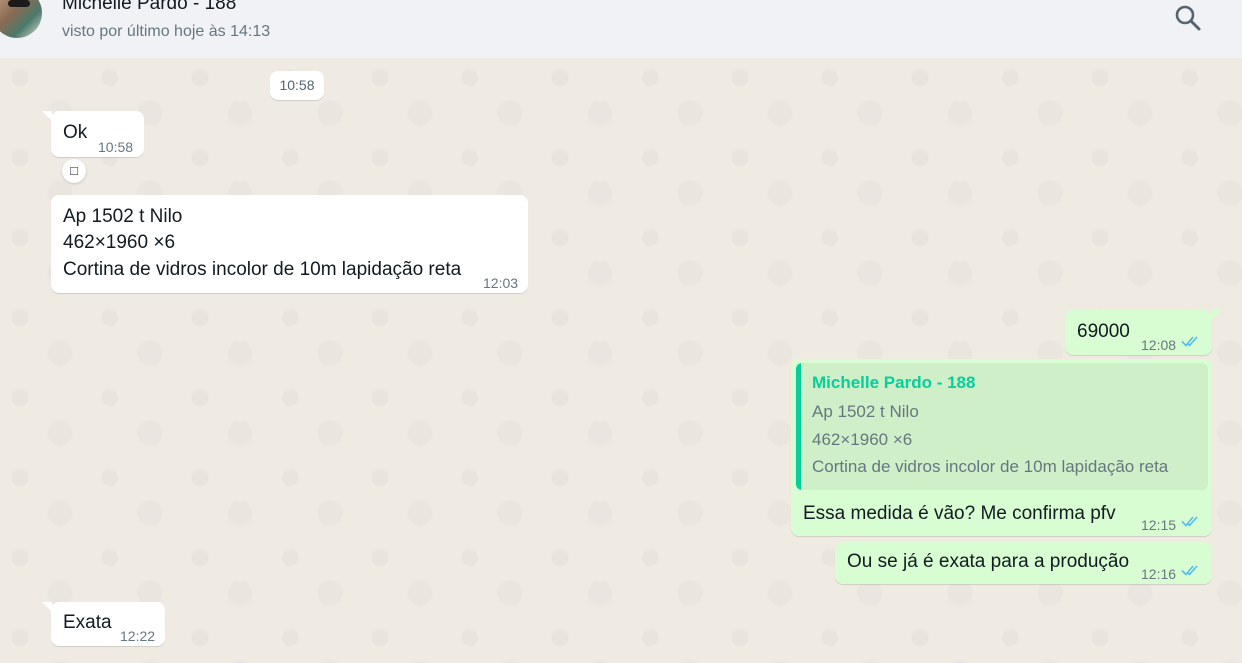  I want to click on message-line: Ap 1502 t Nilo, so click(123, 216).